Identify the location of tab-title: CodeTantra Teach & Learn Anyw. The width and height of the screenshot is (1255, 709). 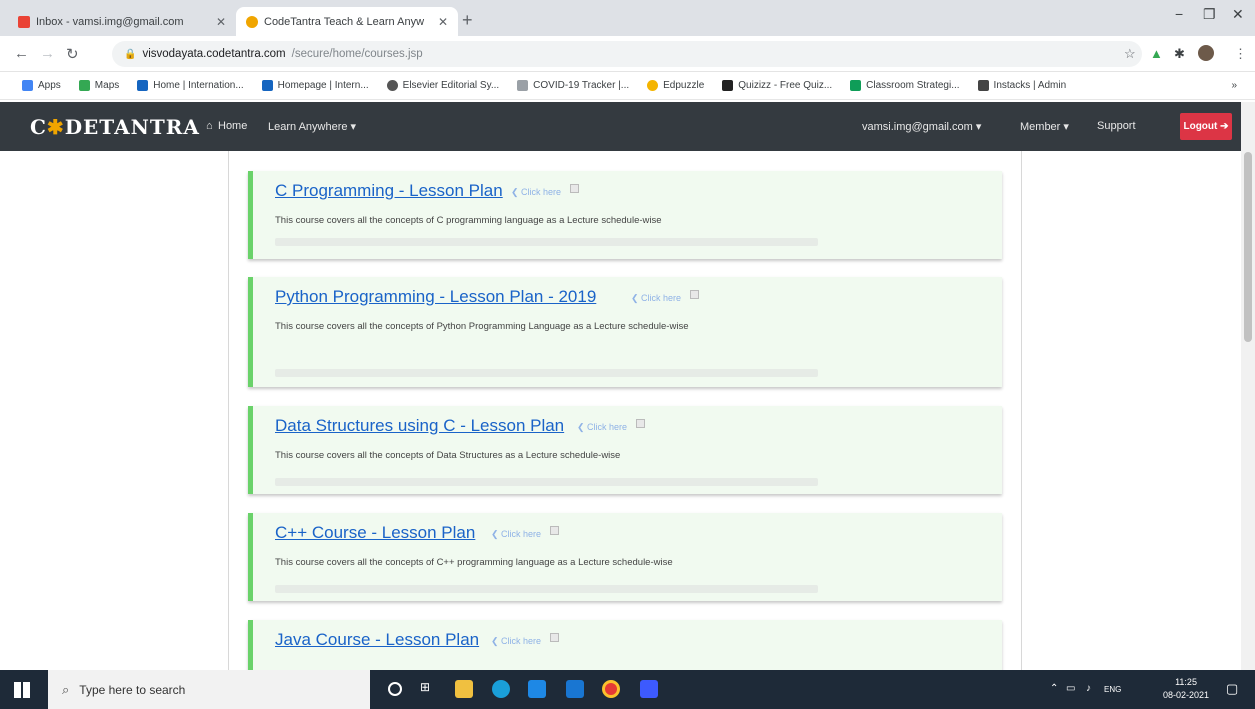
(344, 21).